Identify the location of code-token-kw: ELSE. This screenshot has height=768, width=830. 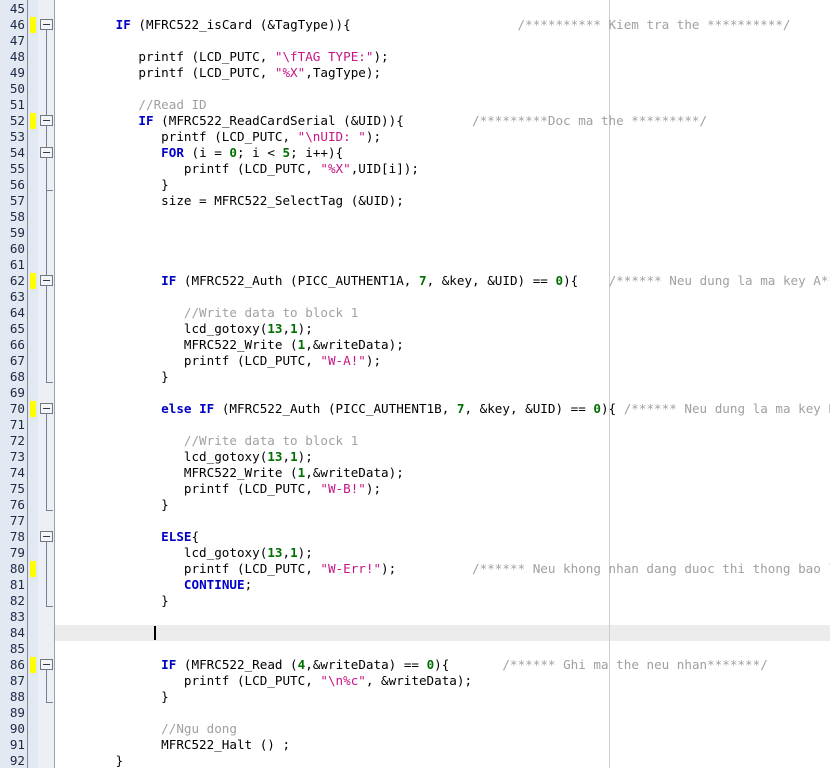
(176, 536).